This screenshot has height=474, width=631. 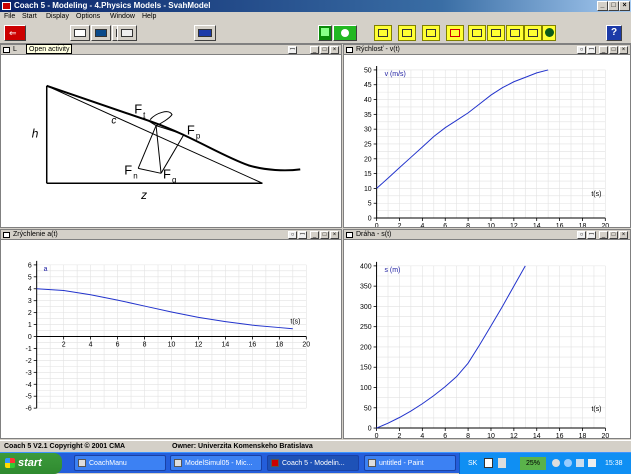 What do you see at coordinates (29, 16) in the screenshot?
I see `menu-start: Start` at bounding box center [29, 16].